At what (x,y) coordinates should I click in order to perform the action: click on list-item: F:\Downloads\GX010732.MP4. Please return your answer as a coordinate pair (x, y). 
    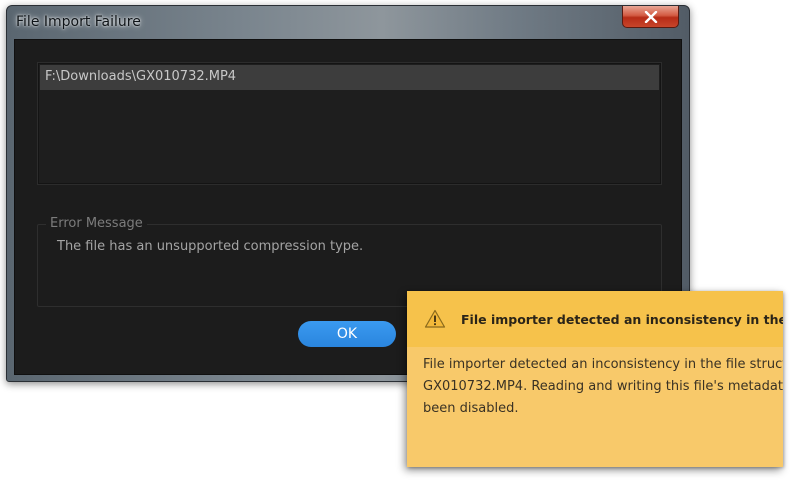
    Looking at the image, I should click on (349, 77).